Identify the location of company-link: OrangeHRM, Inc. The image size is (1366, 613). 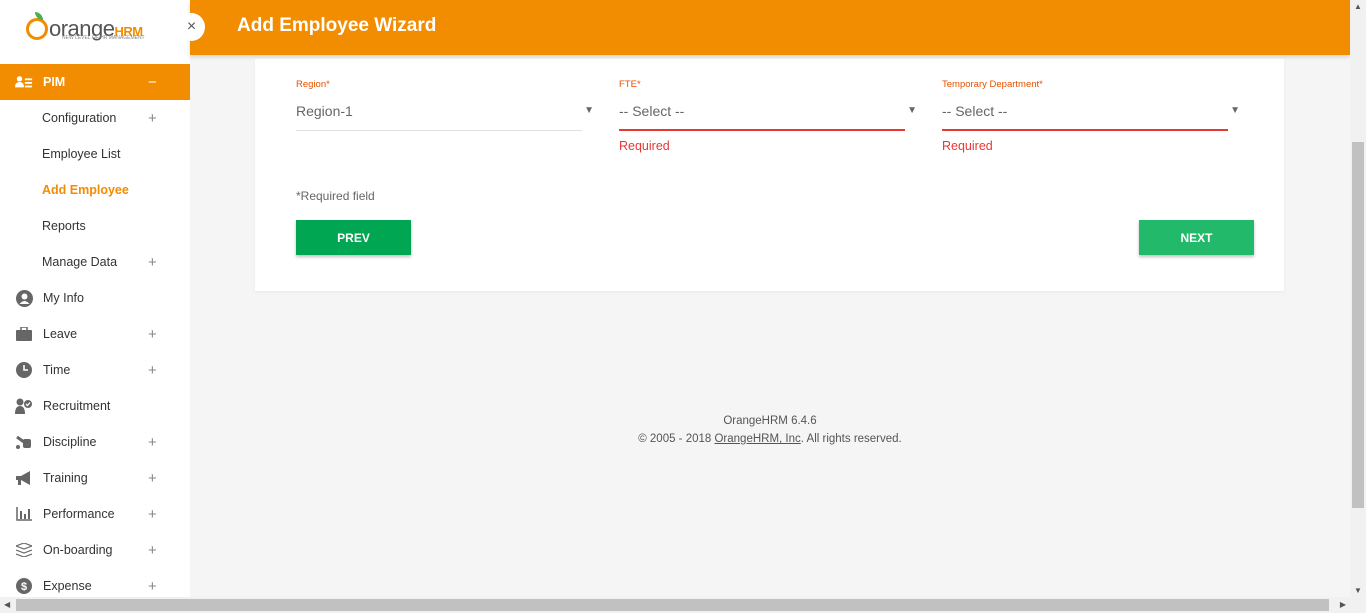
(757, 439).